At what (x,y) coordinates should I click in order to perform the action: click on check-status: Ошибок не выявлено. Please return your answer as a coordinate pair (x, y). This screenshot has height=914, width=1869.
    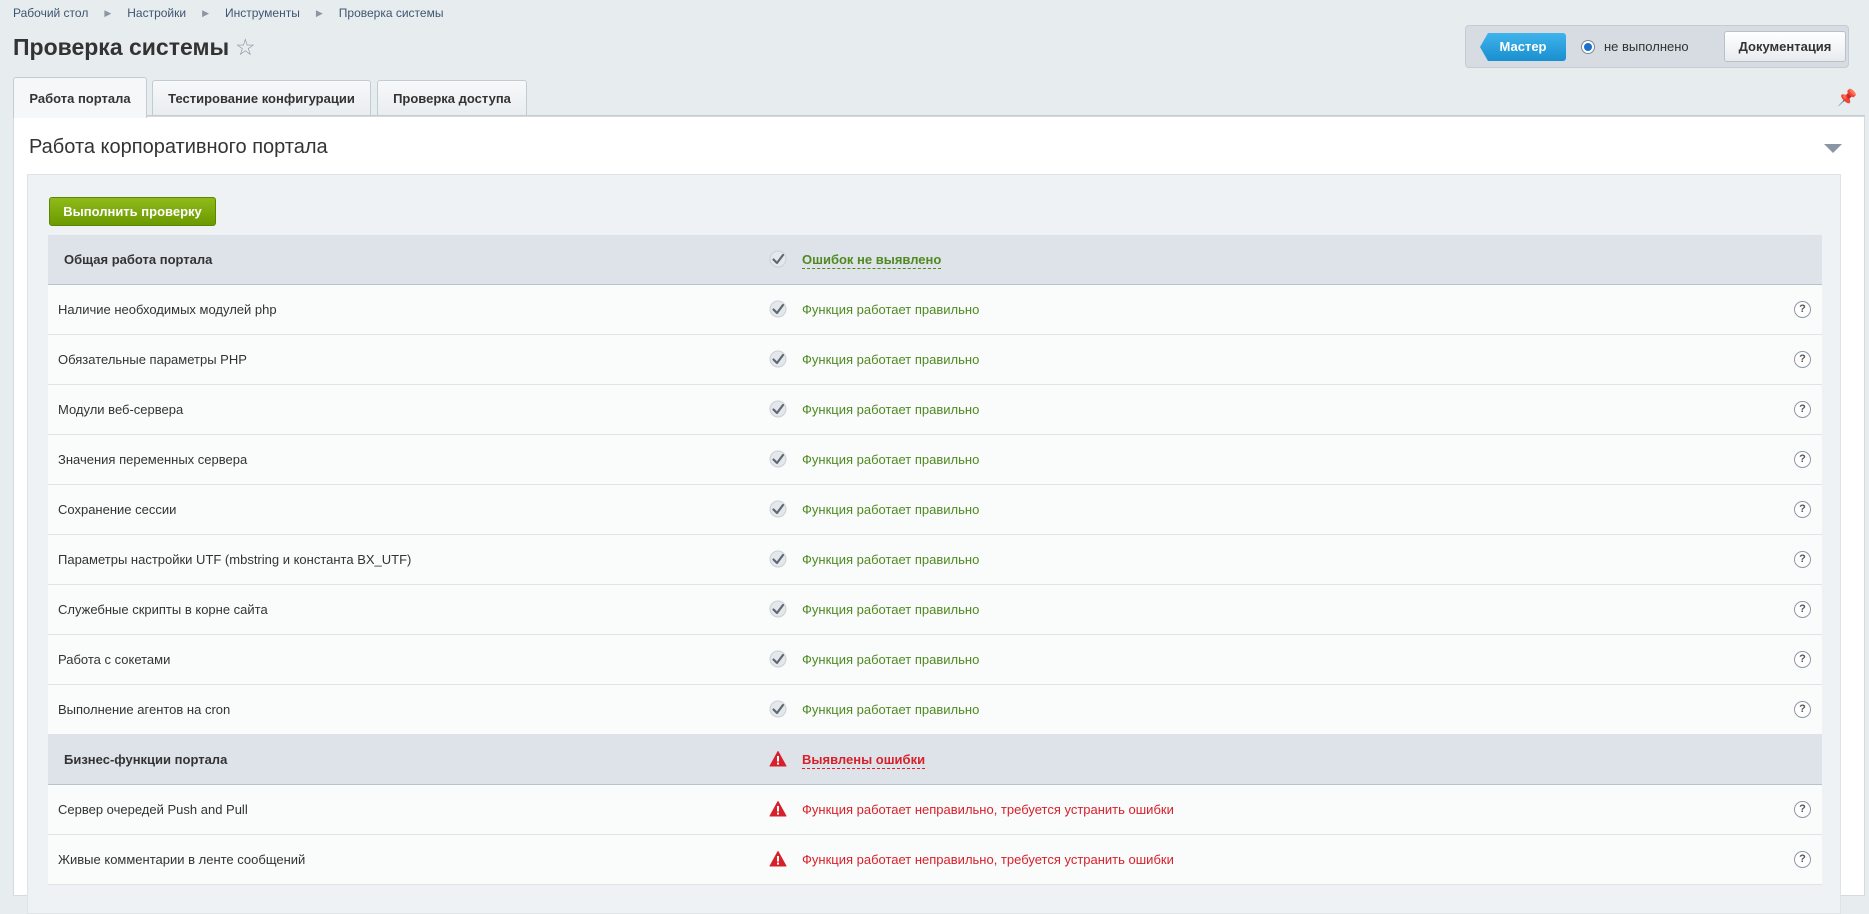
    Looking at the image, I should click on (872, 260).